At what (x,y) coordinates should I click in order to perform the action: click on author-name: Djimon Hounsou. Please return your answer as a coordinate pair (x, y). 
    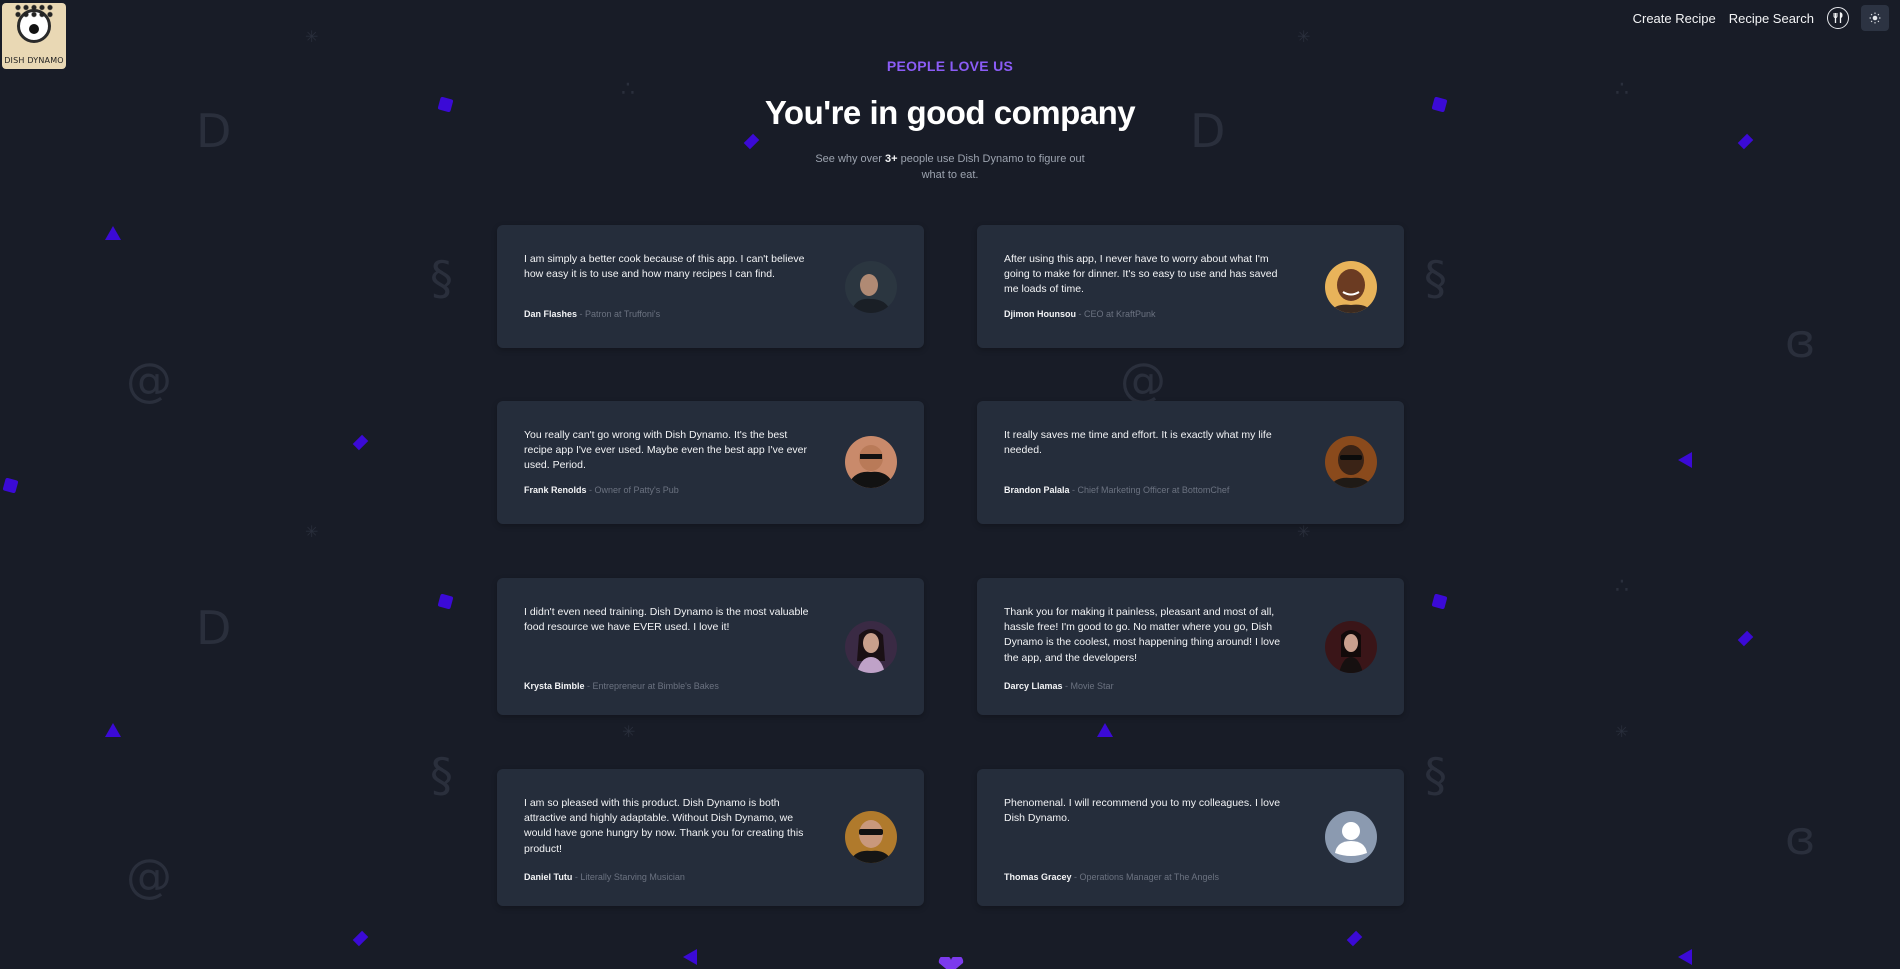
    Looking at the image, I should click on (1040, 314).